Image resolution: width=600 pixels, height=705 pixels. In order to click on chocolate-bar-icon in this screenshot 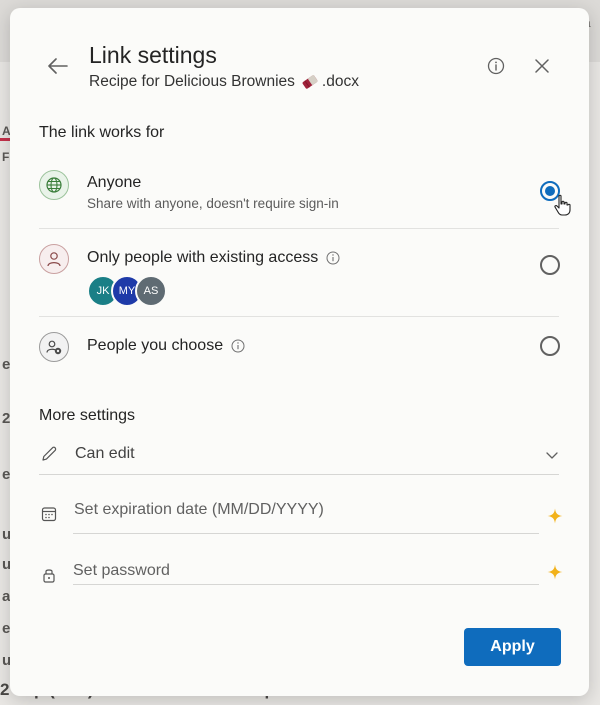, I will do `click(310, 82)`.